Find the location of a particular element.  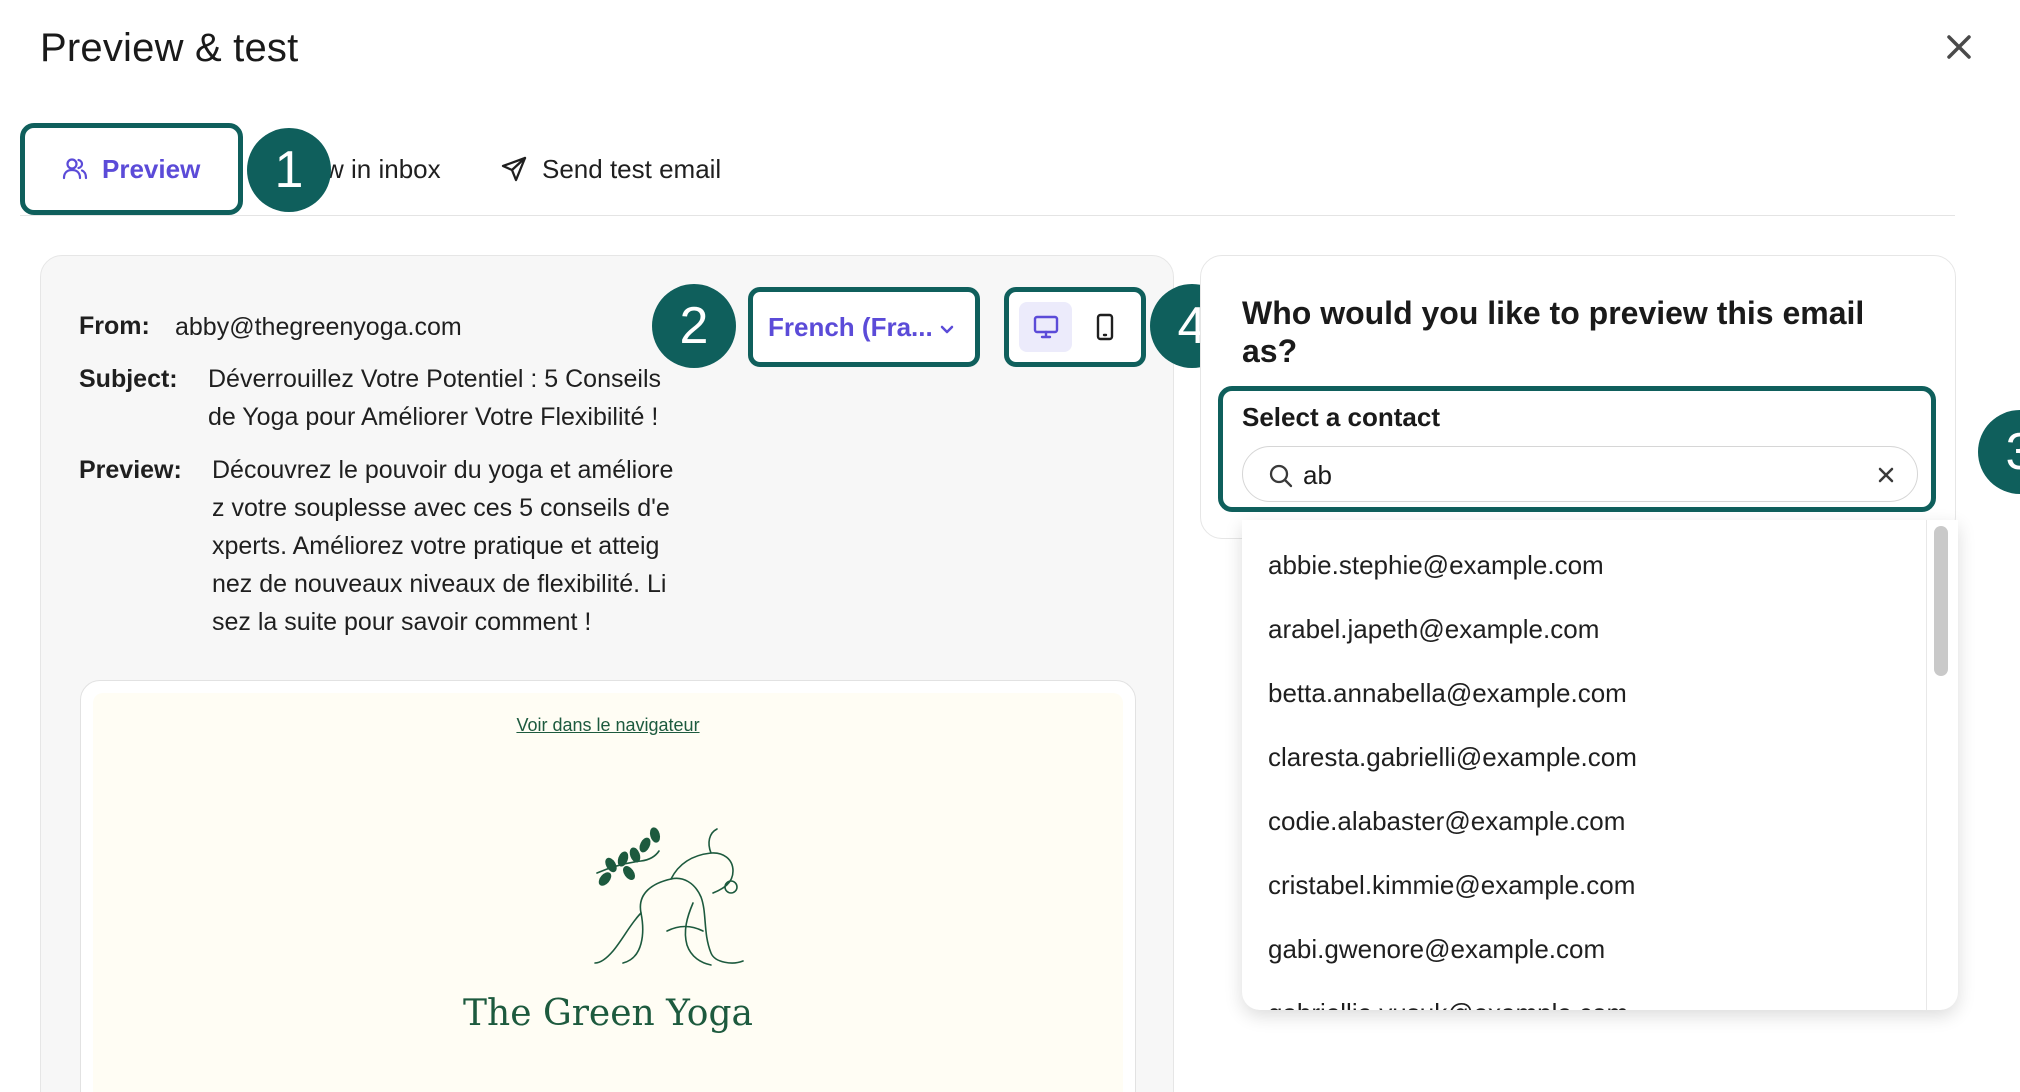

from-value: abby@thegreenyoga.com is located at coordinates (318, 327).